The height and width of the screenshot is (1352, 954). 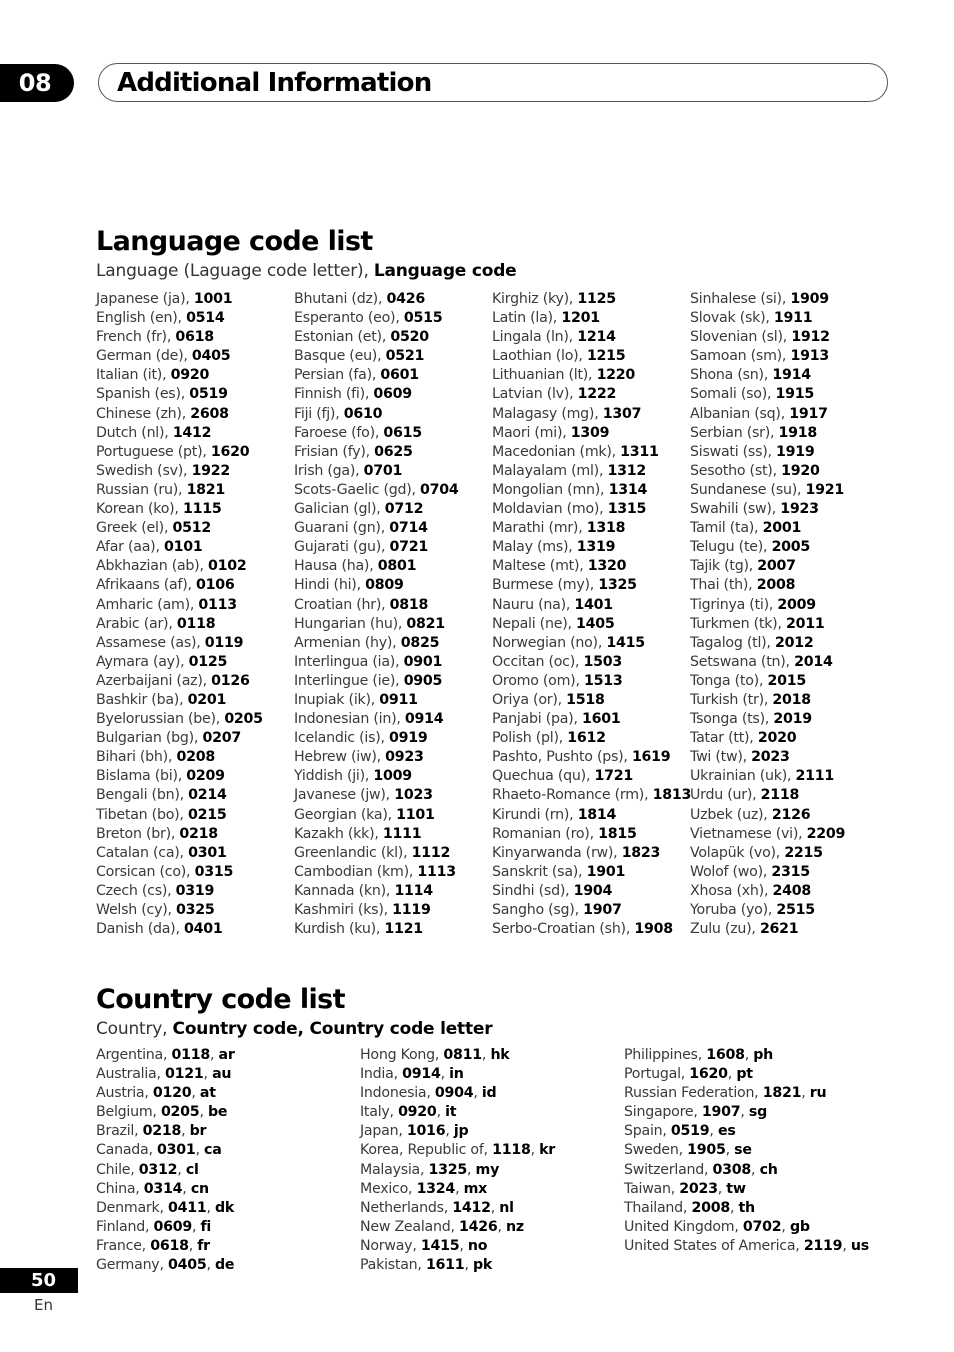 What do you see at coordinates (409, 337) in the screenshot?
I see `language-code: 0520` at bounding box center [409, 337].